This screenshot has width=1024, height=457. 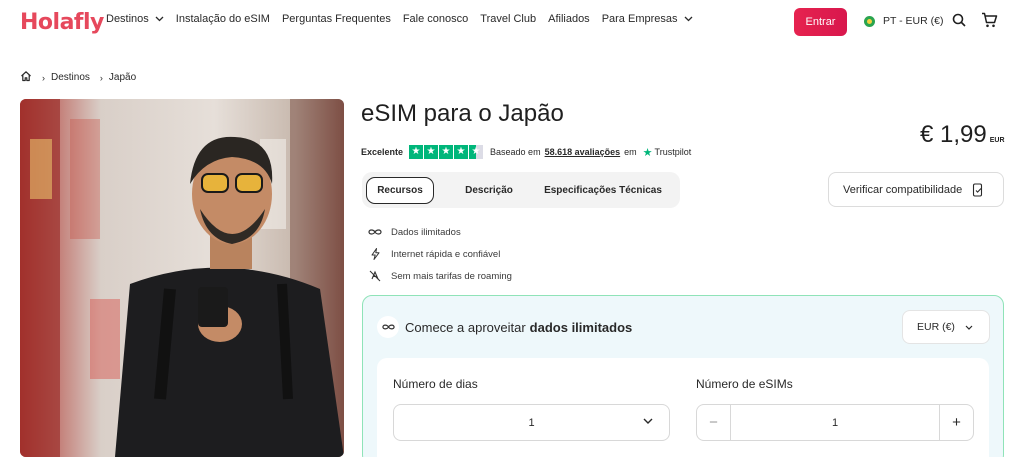 What do you see at coordinates (336, 19) in the screenshot?
I see `nav-faq: Perguntas Frequentes` at bounding box center [336, 19].